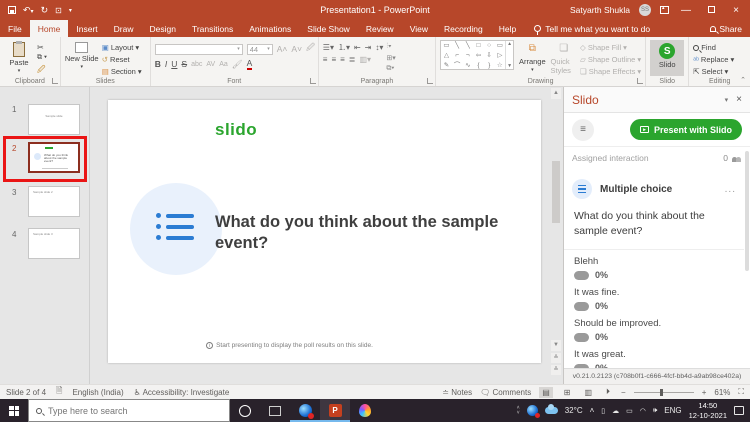 The width and height of the screenshot is (750, 422). What do you see at coordinates (507, 28) in the screenshot?
I see `tab-help: Help` at bounding box center [507, 28].